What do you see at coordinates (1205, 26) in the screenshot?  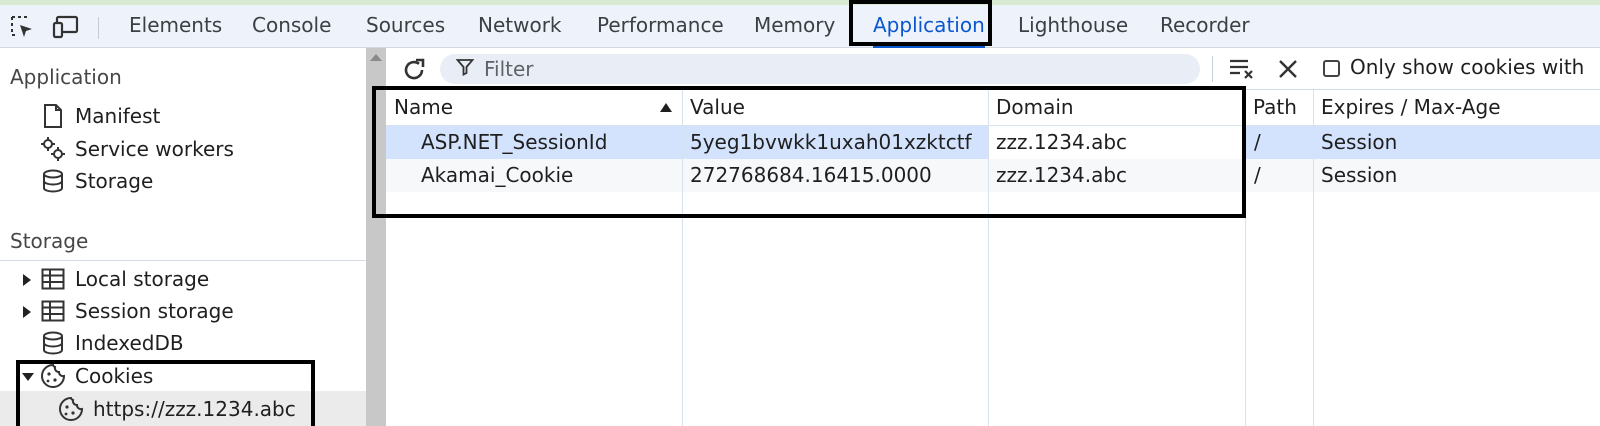 I see `tab-recorder: Recorder` at bounding box center [1205, 26].